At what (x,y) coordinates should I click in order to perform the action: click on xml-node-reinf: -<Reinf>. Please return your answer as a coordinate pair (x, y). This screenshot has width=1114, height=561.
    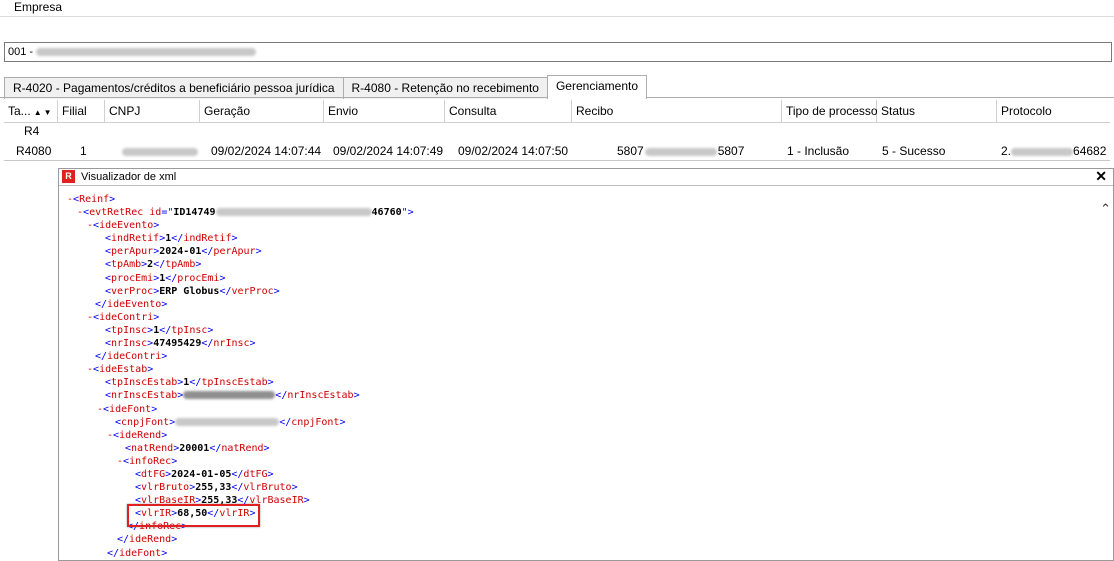
    Looking at the image, I should click on (240, 199).